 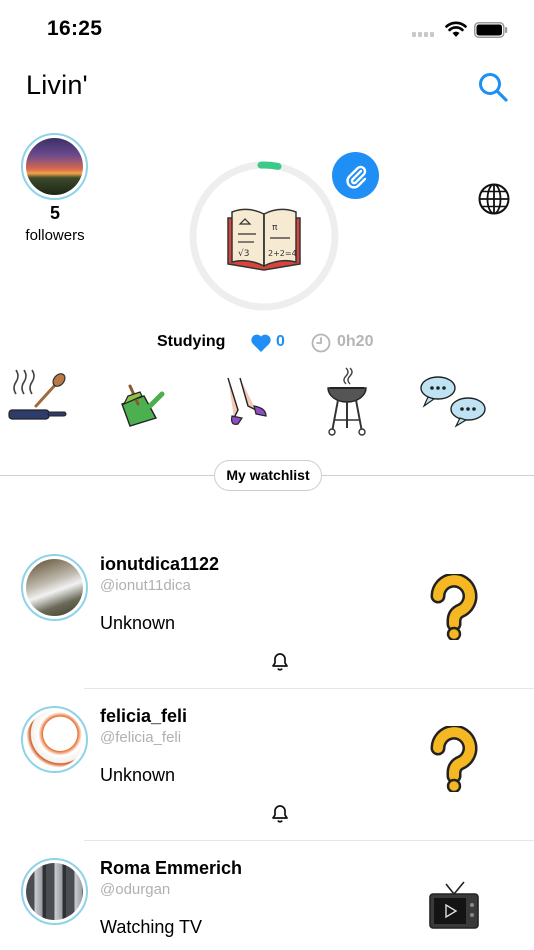 What do you see at coordinates (261, 343) in the screenshot?
I see `heart-icon` at bounding box center [261, 343].